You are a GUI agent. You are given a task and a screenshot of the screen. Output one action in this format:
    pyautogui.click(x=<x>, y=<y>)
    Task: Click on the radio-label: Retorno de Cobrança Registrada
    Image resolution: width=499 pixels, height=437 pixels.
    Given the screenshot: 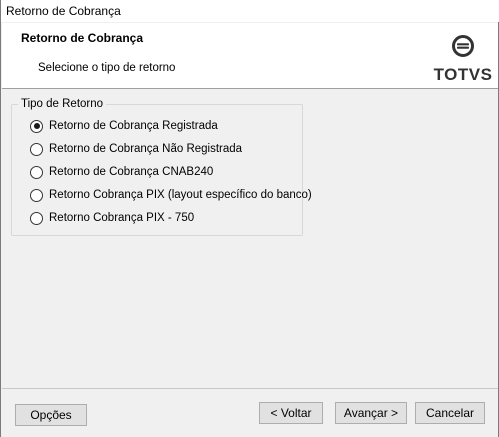 What is the action you would take?
    pyautogui.click(x=133, y=126)
    